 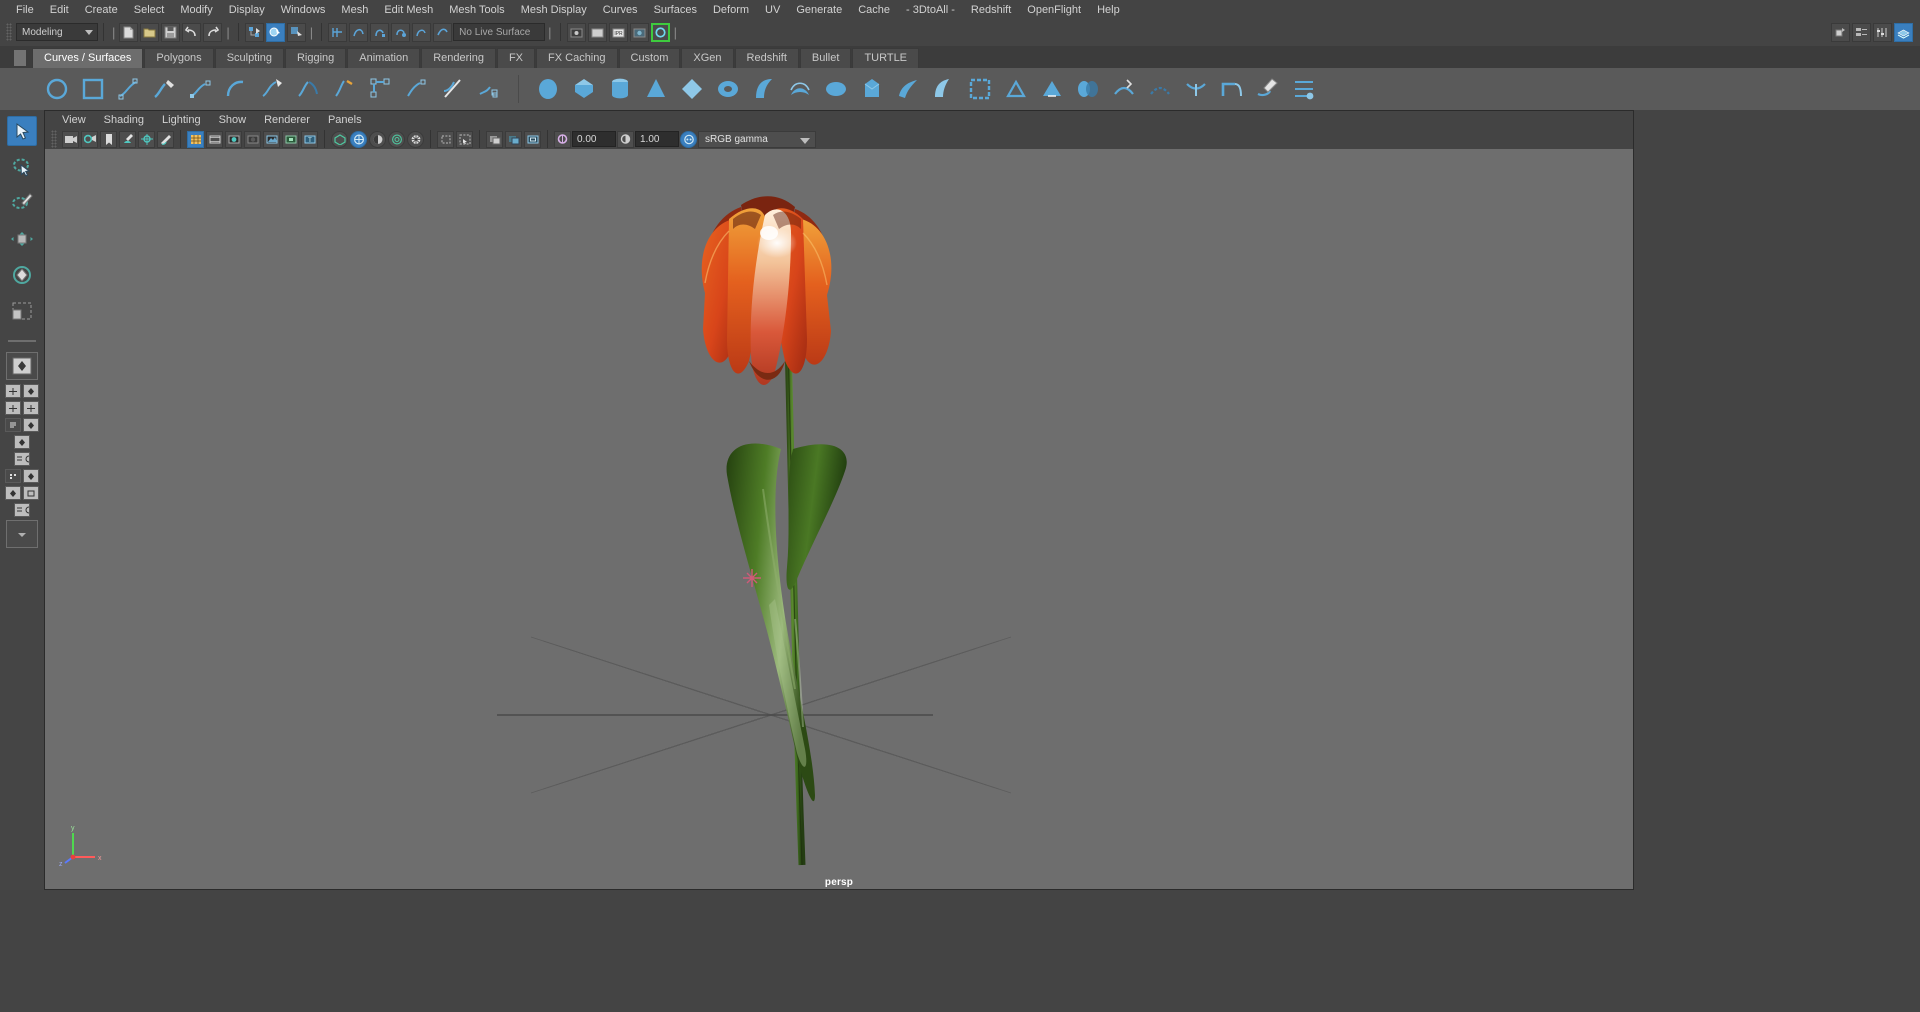 I want to click on ep-curve-tool-icon, so click(x=129, y=89).